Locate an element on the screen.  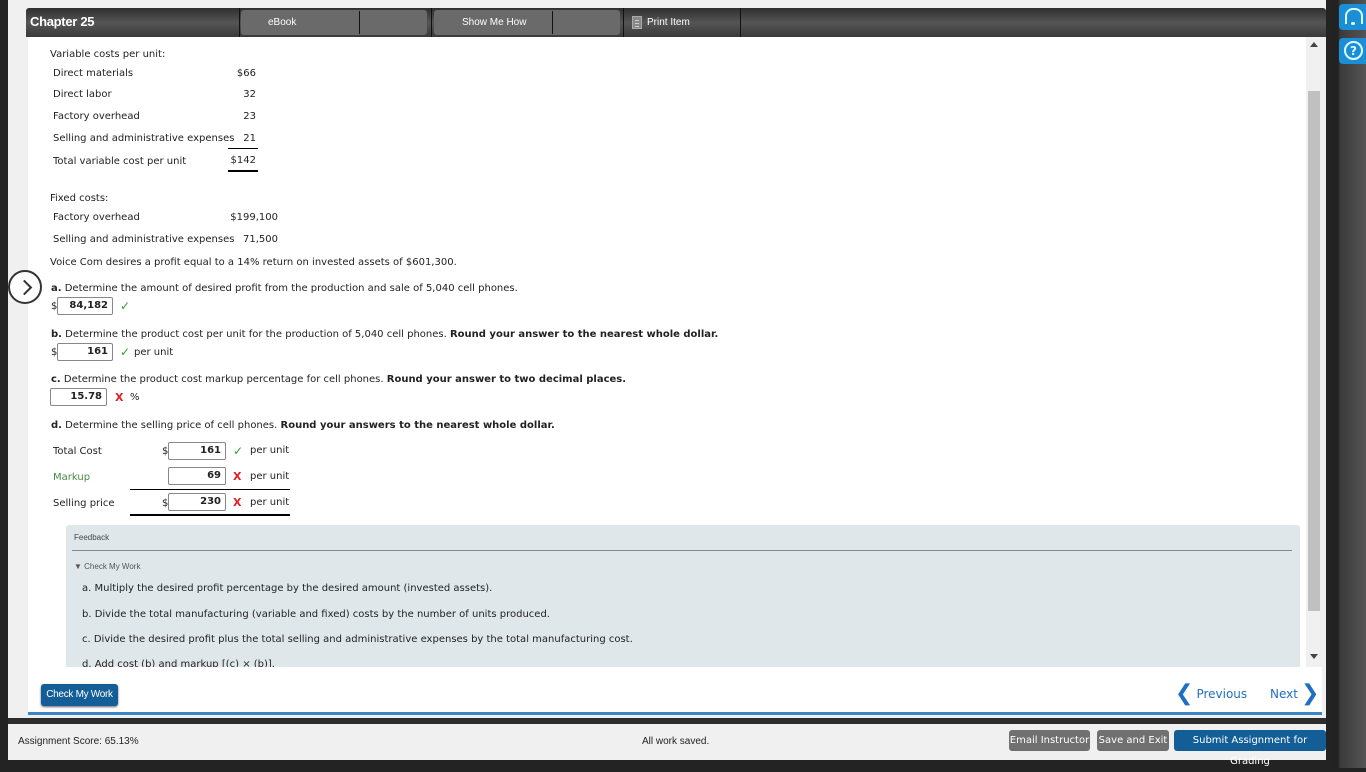
feedback-divider is located at coordinates (682, 550).